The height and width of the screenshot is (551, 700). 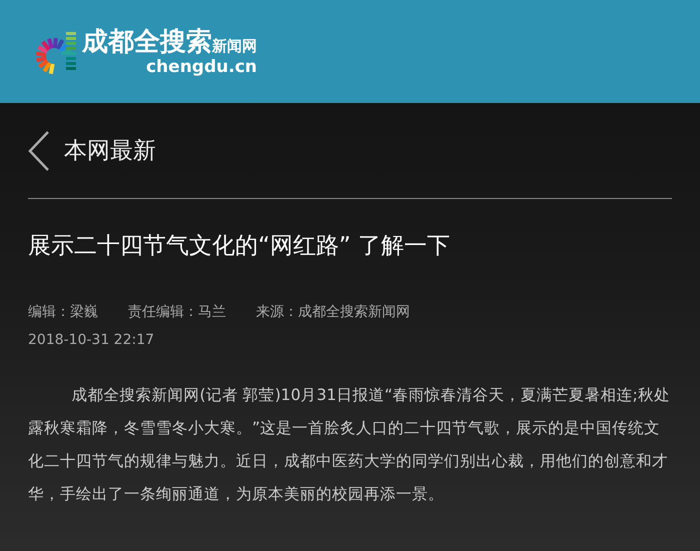 I want to click on back-button: 本网最新, so click(x=92, y=151).